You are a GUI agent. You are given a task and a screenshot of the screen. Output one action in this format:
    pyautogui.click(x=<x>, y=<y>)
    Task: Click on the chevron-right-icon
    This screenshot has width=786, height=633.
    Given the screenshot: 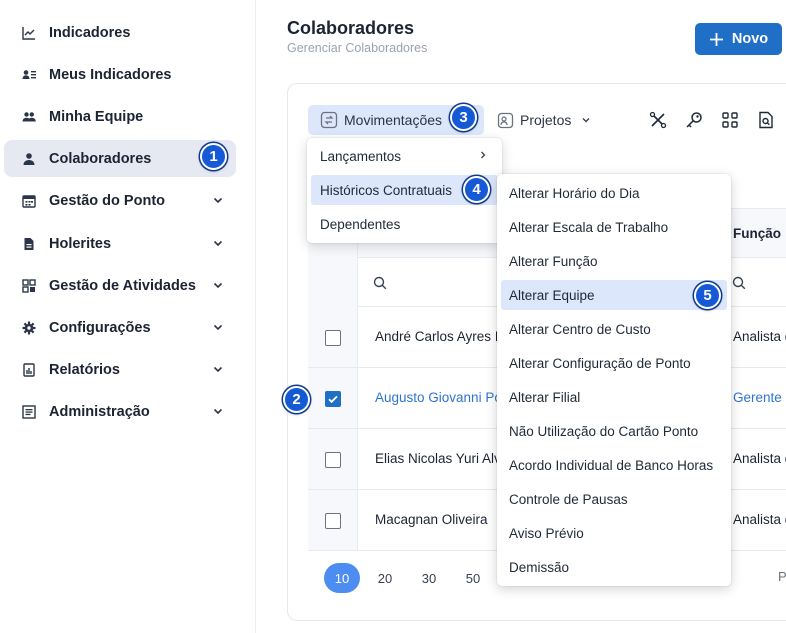 What is the action you would take?
    pyautogui.click(x=483, y=155)
    